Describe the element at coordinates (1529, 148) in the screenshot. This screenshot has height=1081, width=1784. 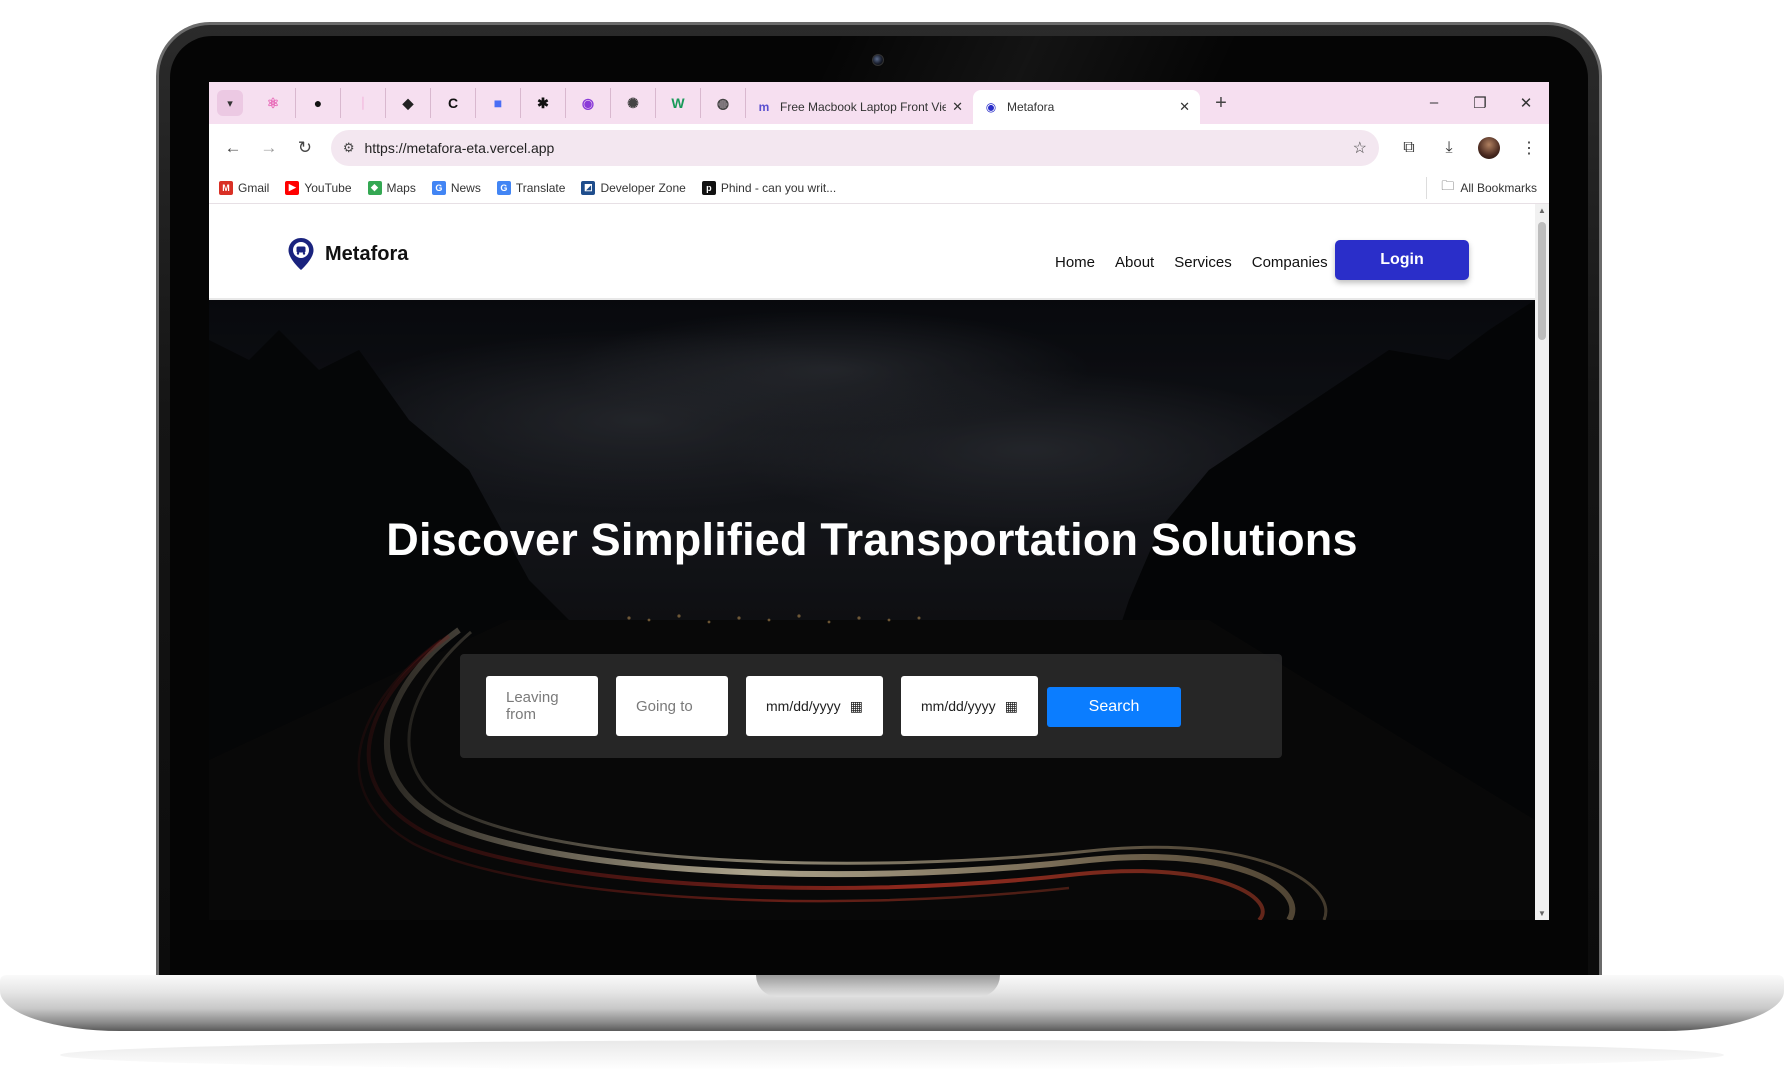
I see `more-menu-icon: ⋮` at that location.